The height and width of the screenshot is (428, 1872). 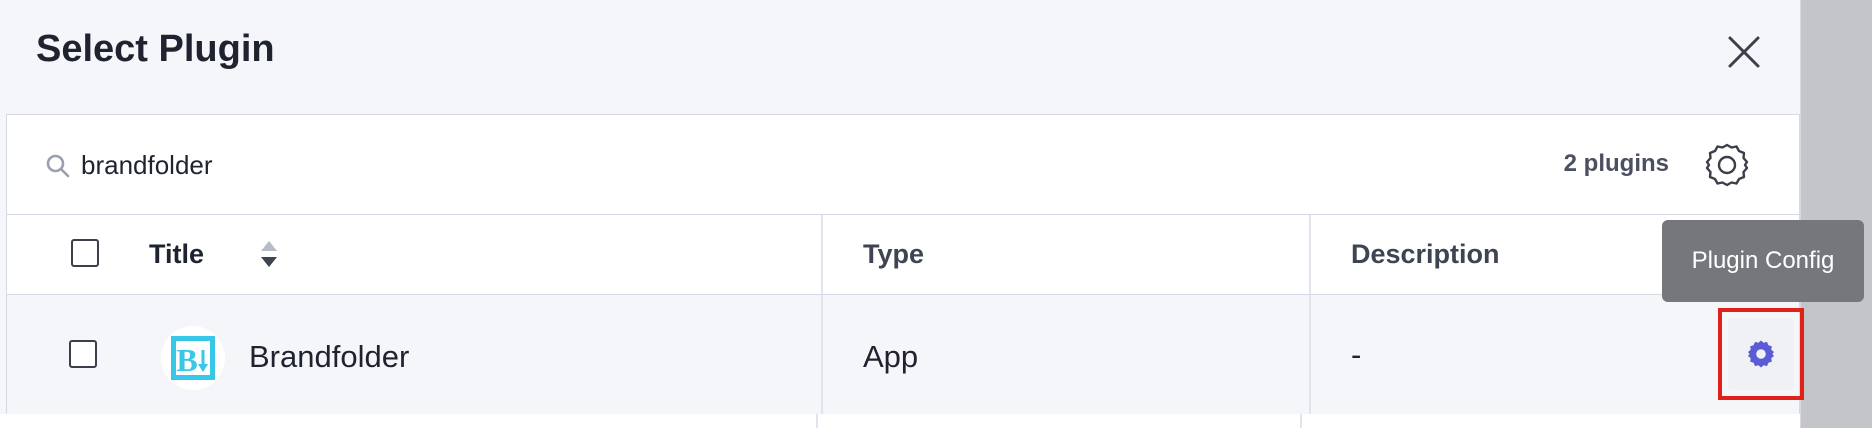 I want to click on dialog-title: Select Plugin, so click(x=155, y=49).